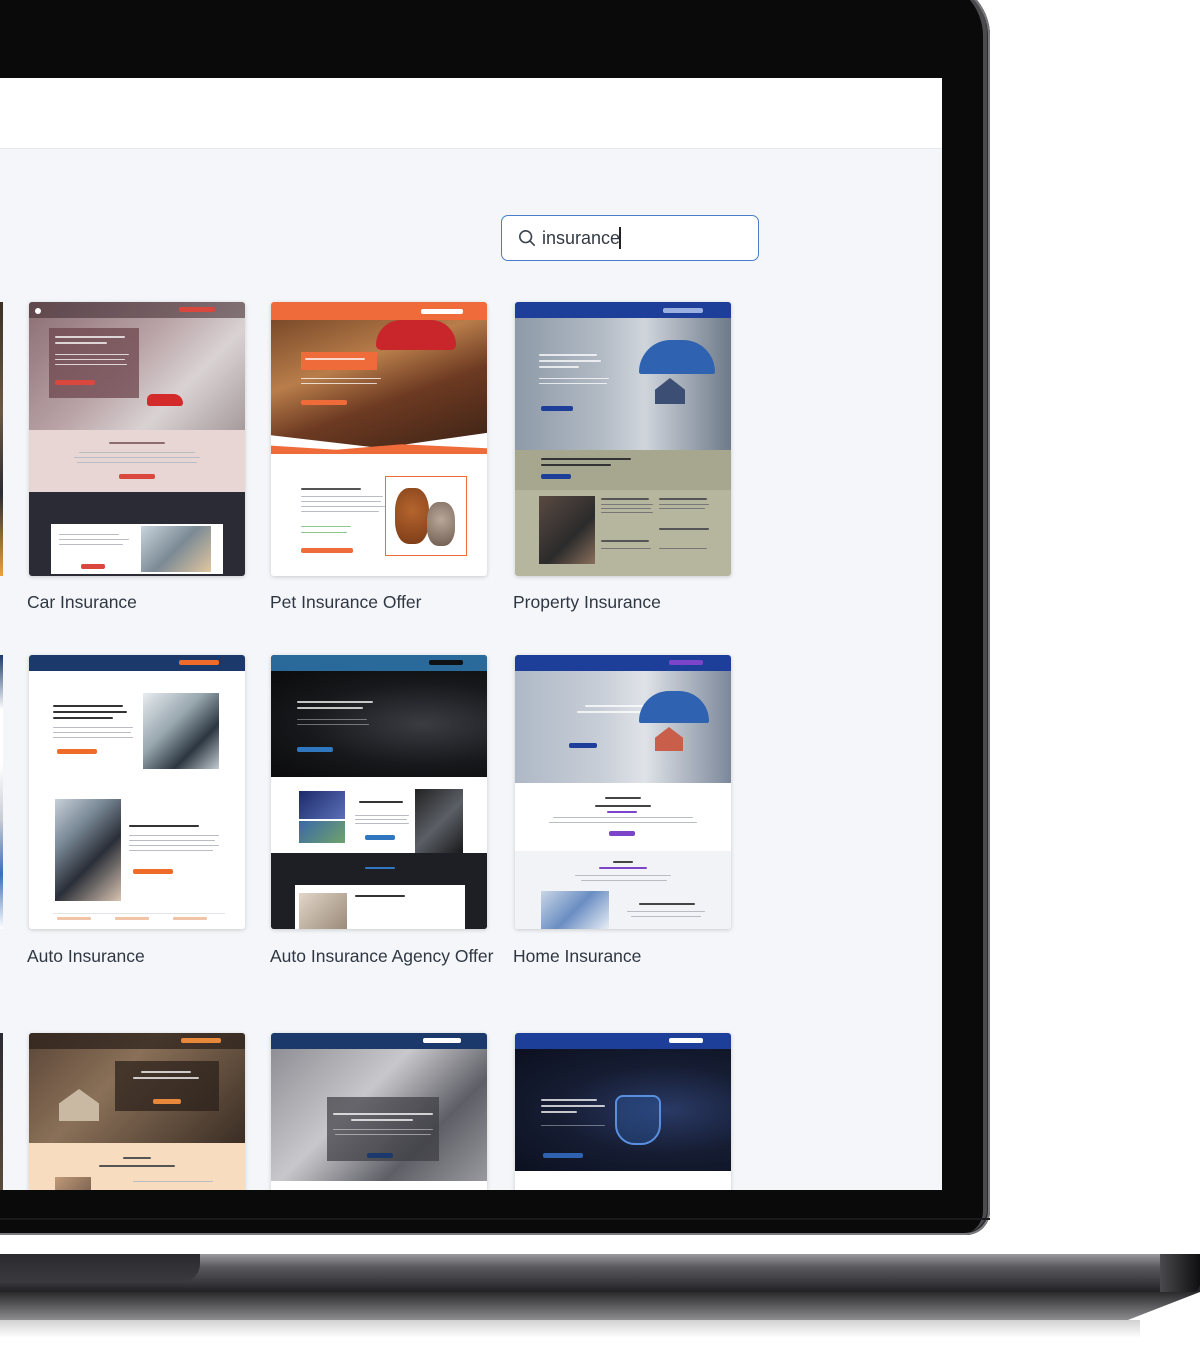  Describe the element at coordinates (197, 309) in the screenshot. I see `nav-cta-button` at that location.